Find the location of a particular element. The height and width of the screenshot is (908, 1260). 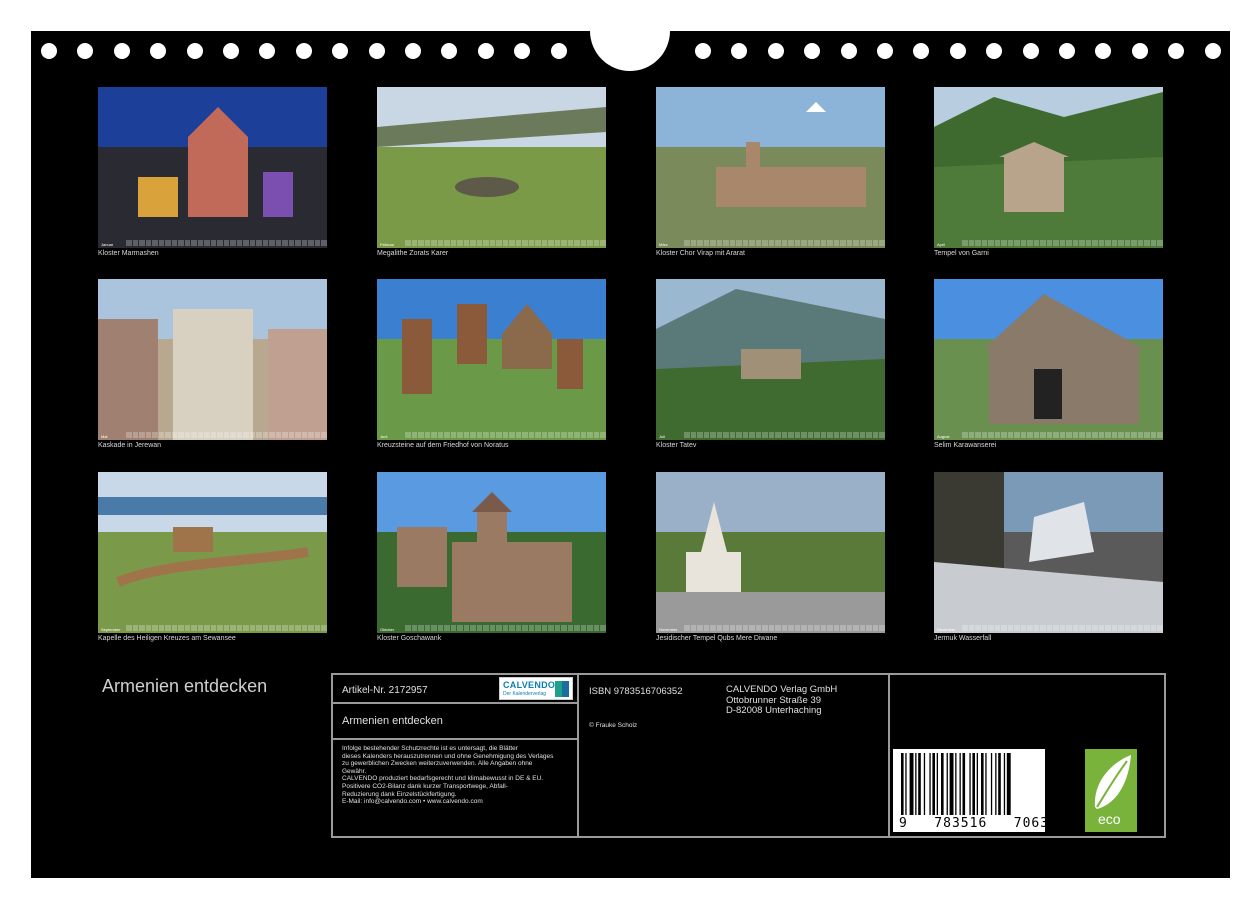

month-label: September is located at coordinates (111, 629).